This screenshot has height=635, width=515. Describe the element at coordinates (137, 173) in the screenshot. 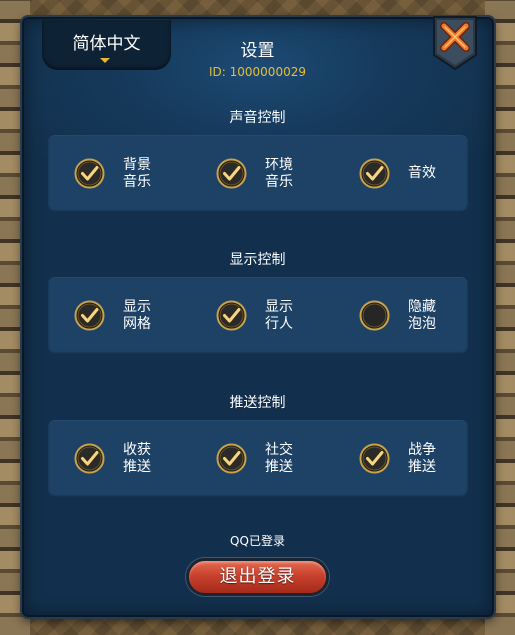

I see `option-label: 背景 音乐` at that location.